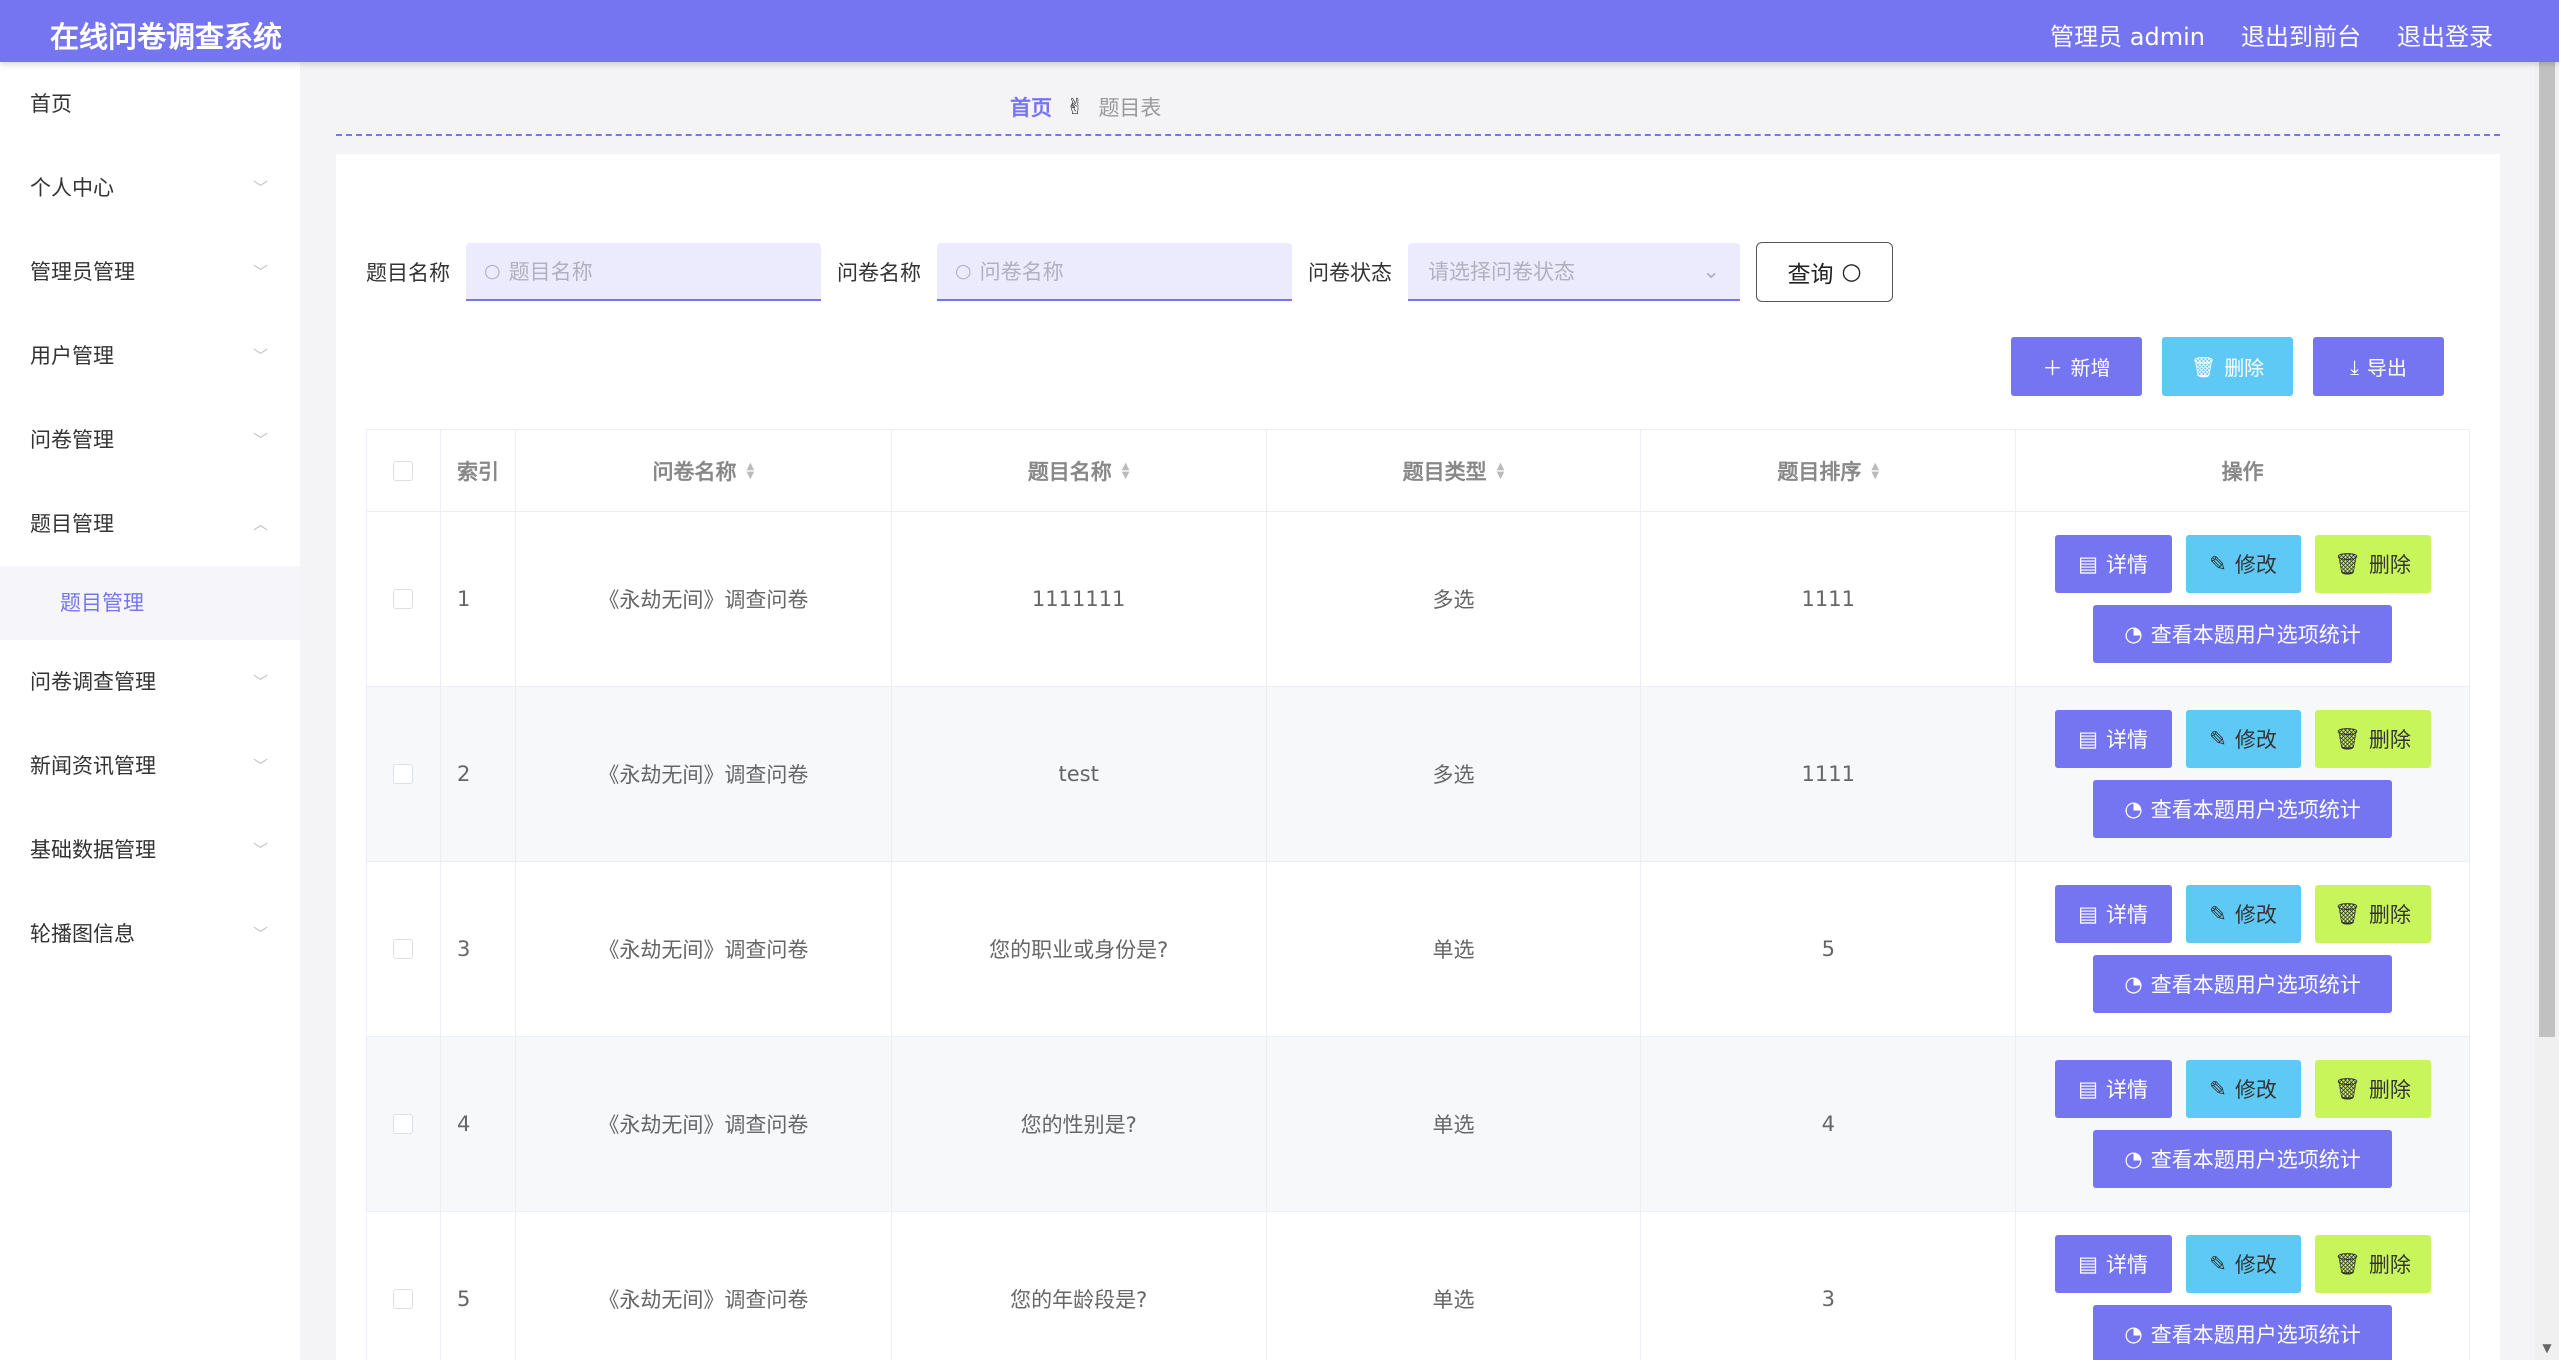 The image size is (2559, 1360). I want to click on query-button-label: 查询, so click(1810, 275).